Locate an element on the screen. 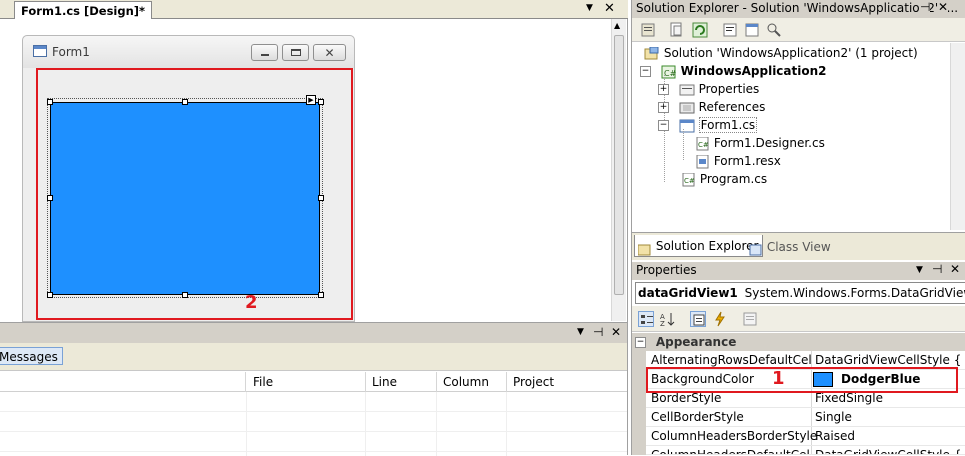 This screenshot has width=965, height=456. tab-dropdown-icon: ▼ is located at coordinates (589, 8).